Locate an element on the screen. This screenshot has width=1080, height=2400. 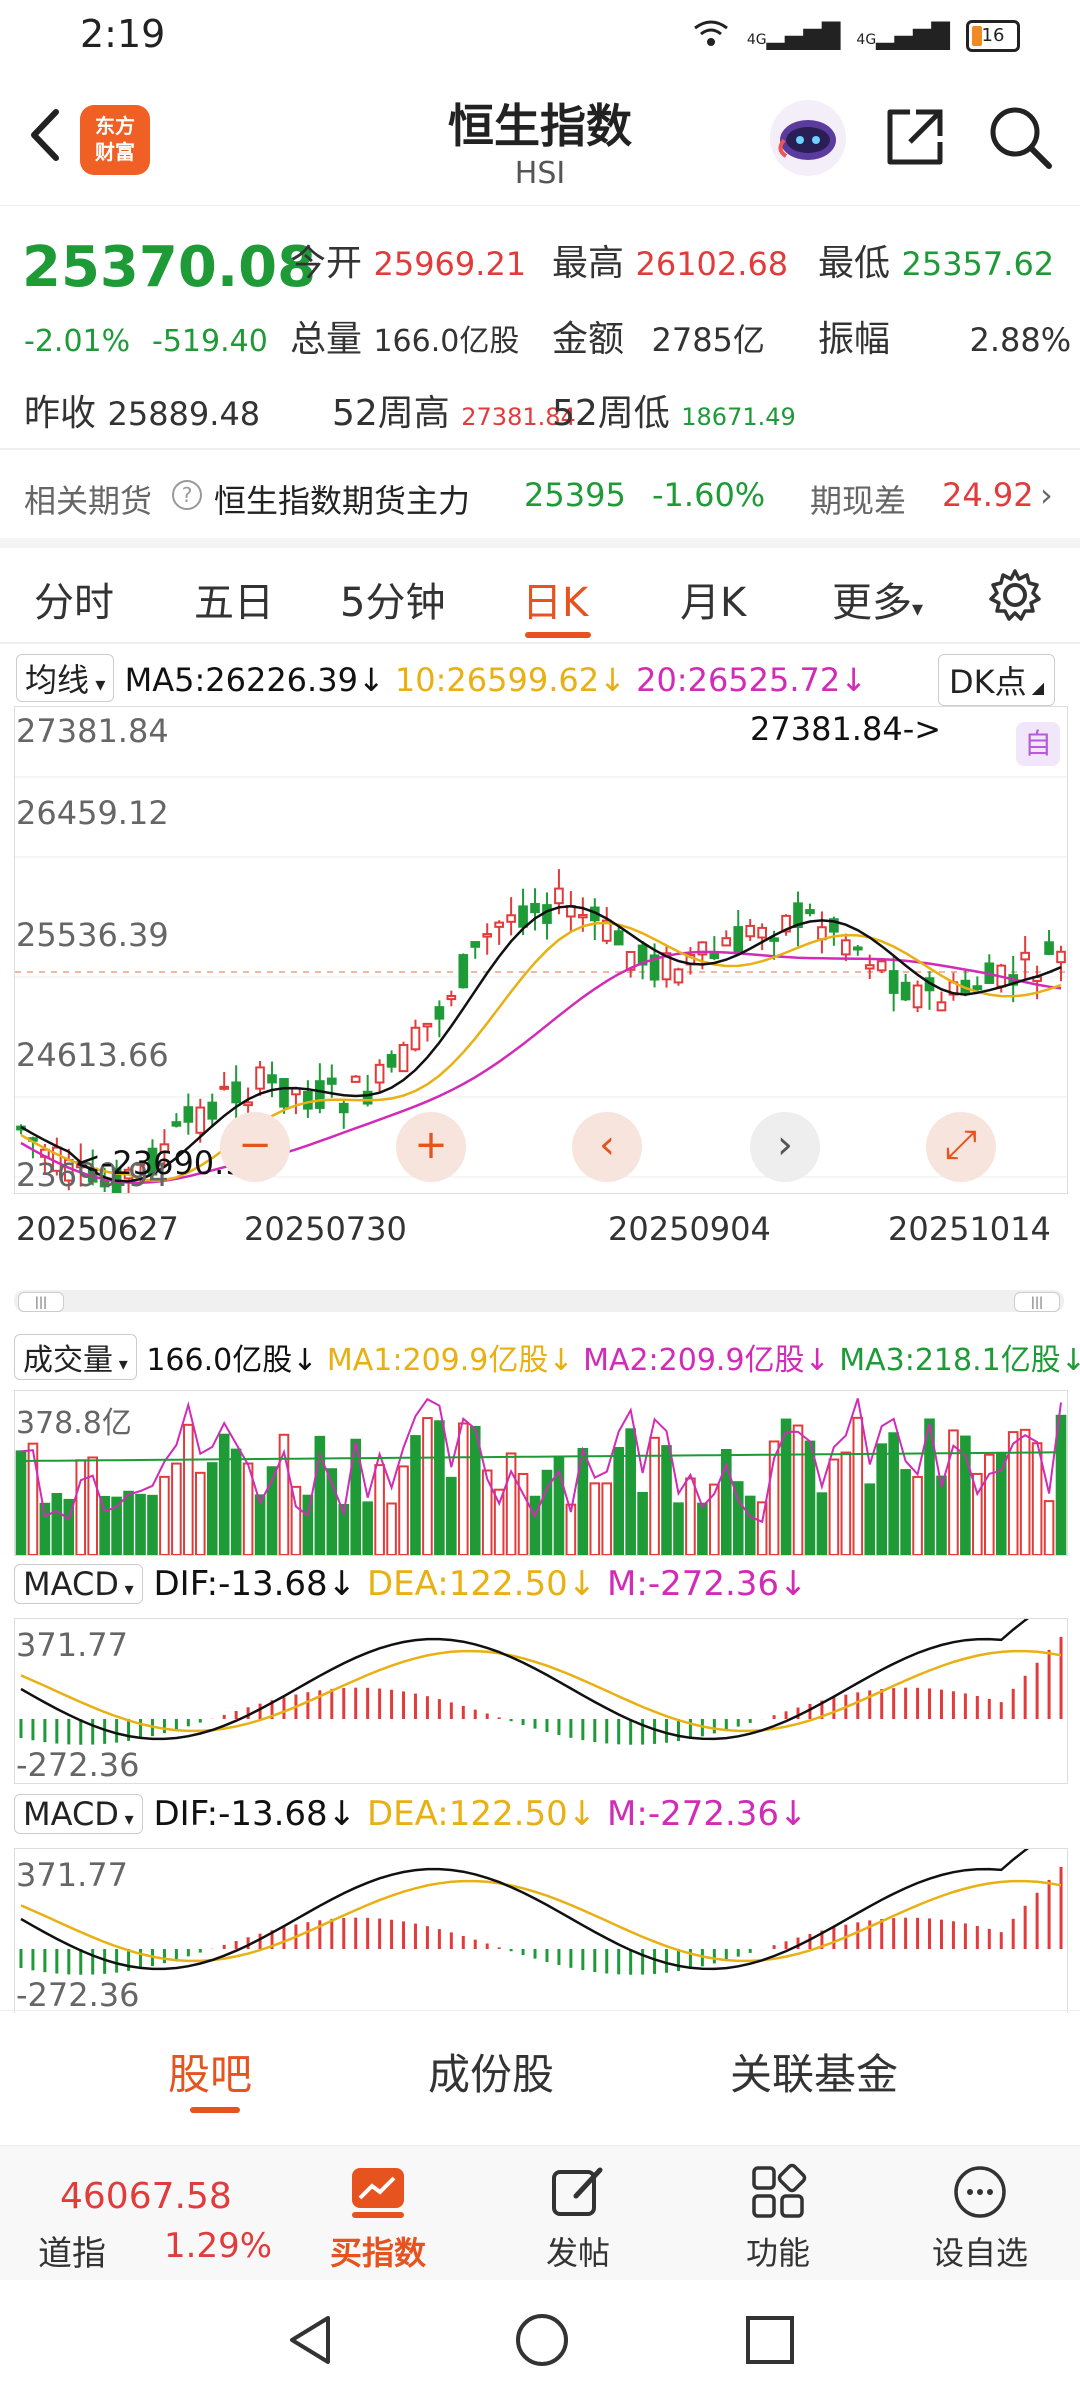
futures-pct: -1.60% is located at coordinates (709, 495).